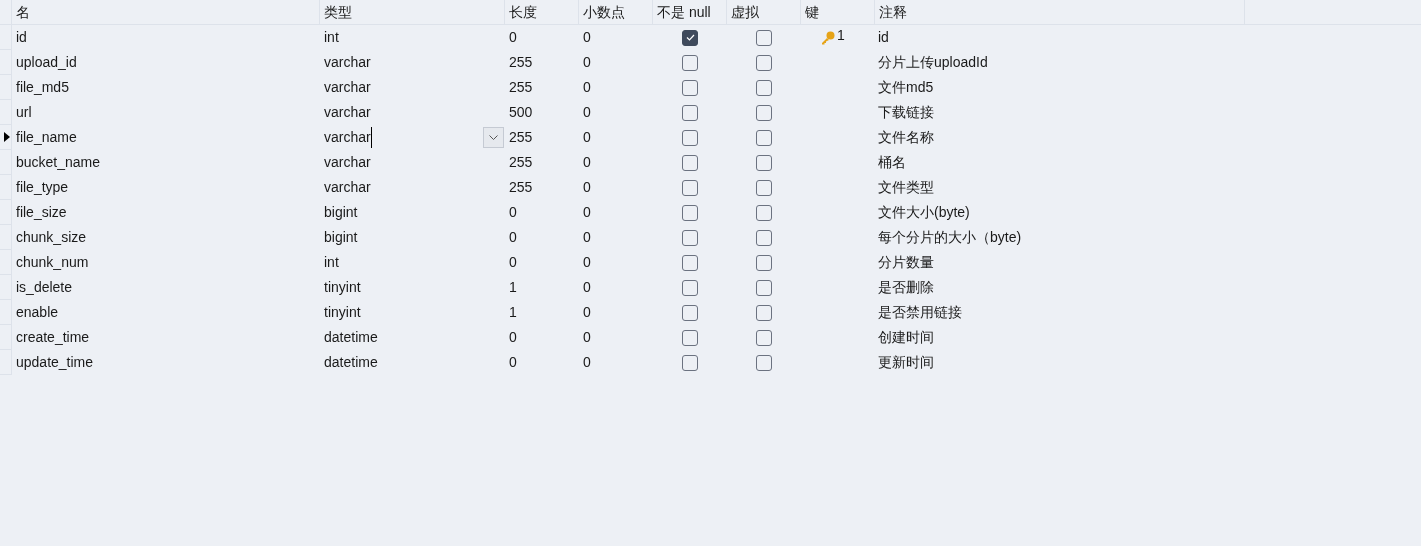  Describe the element at coordinates (51, 237) in the screenshot. I see `table-cell-text: chunk_size` at that location.